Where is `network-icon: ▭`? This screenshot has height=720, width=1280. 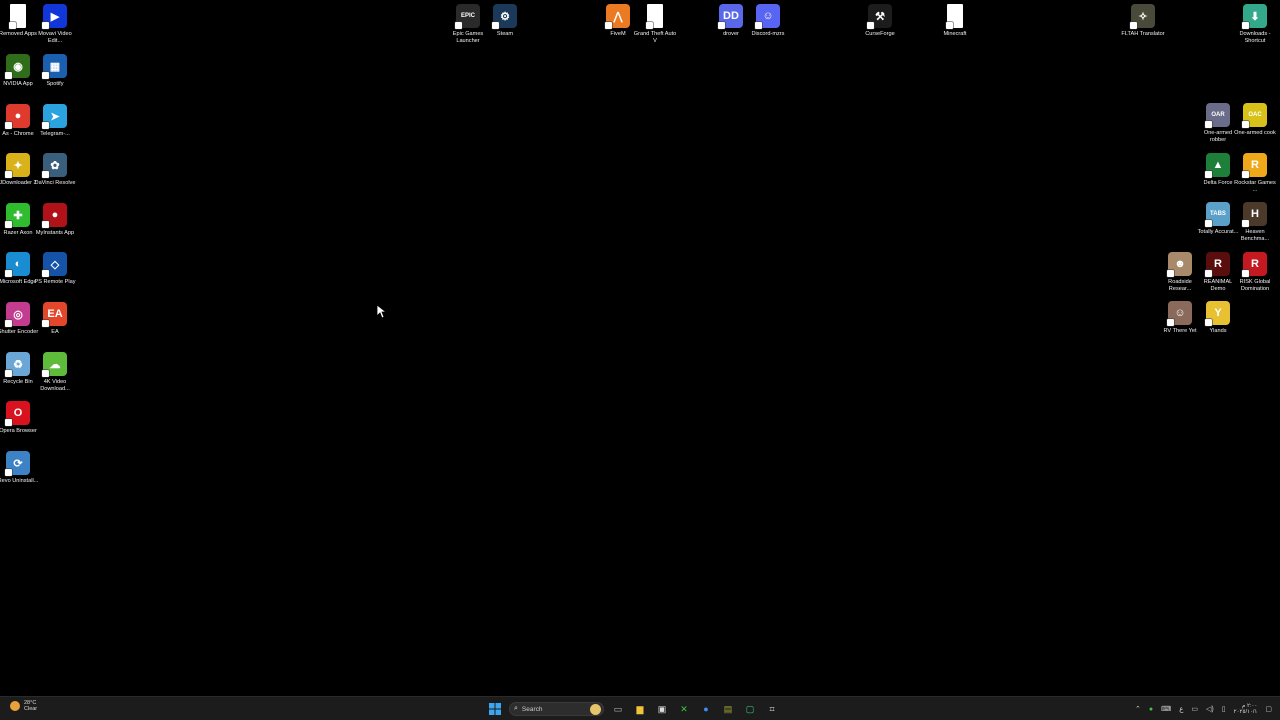
network-icon: ▭ is located at coordinates (1194, 709).